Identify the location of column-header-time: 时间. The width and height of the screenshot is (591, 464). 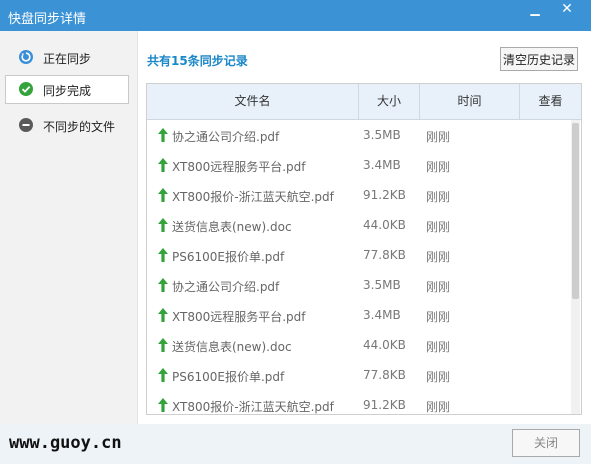
(470, 101).